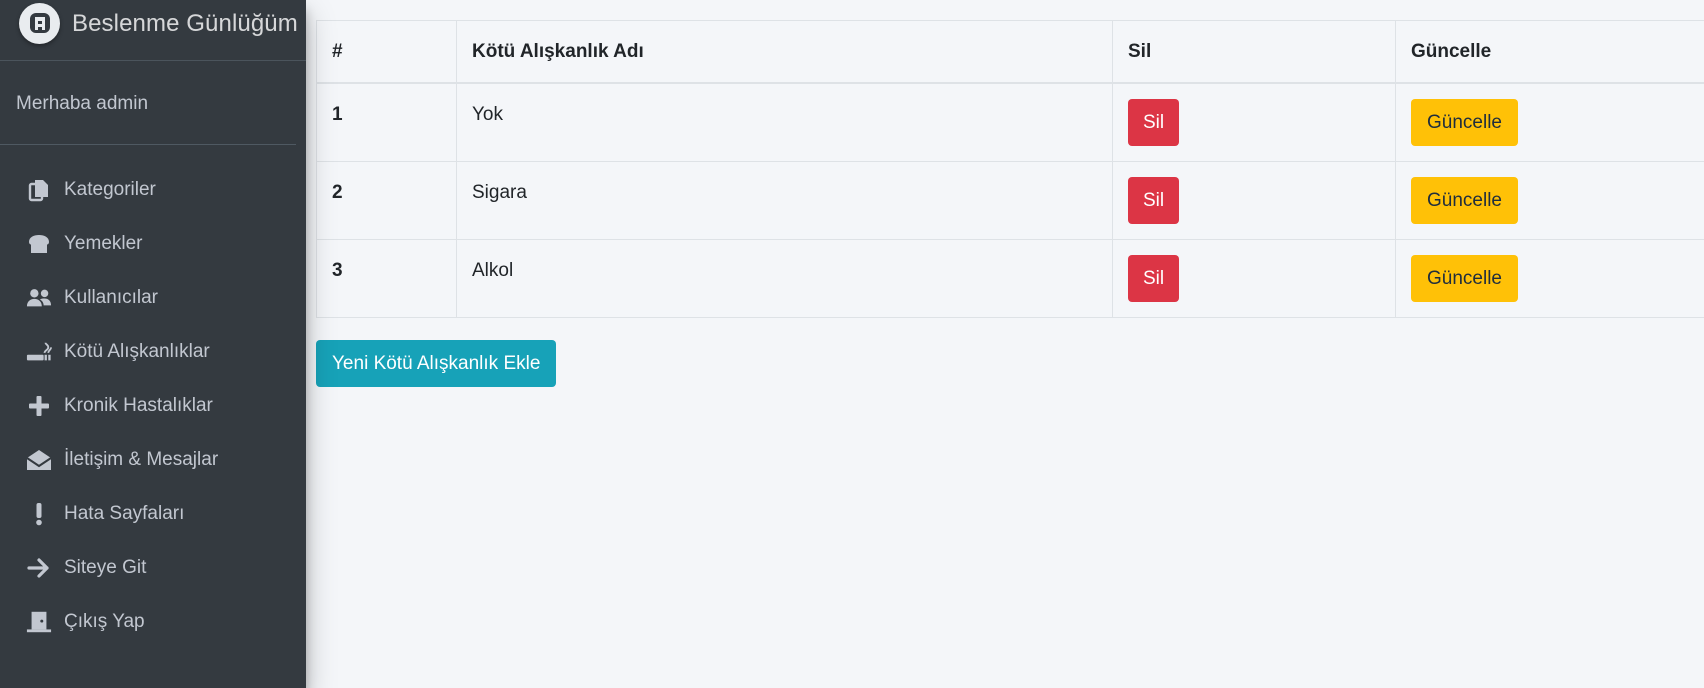  Describe the element at coordinates (39, 298) in the screenshot. I see `users-icon` at that location.